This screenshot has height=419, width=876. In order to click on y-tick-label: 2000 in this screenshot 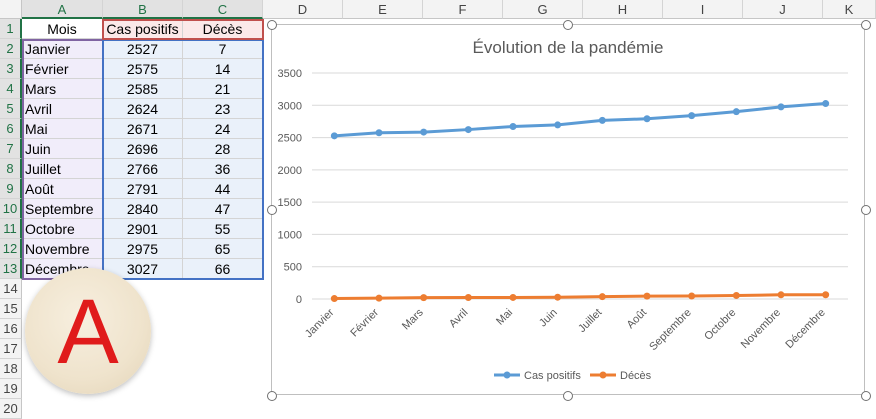, I will do `click(290, 171)`.